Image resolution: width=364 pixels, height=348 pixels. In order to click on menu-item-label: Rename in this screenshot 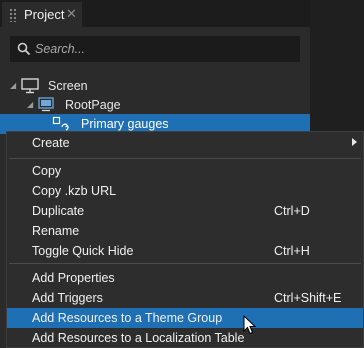, I will do `click(56, 231)`.